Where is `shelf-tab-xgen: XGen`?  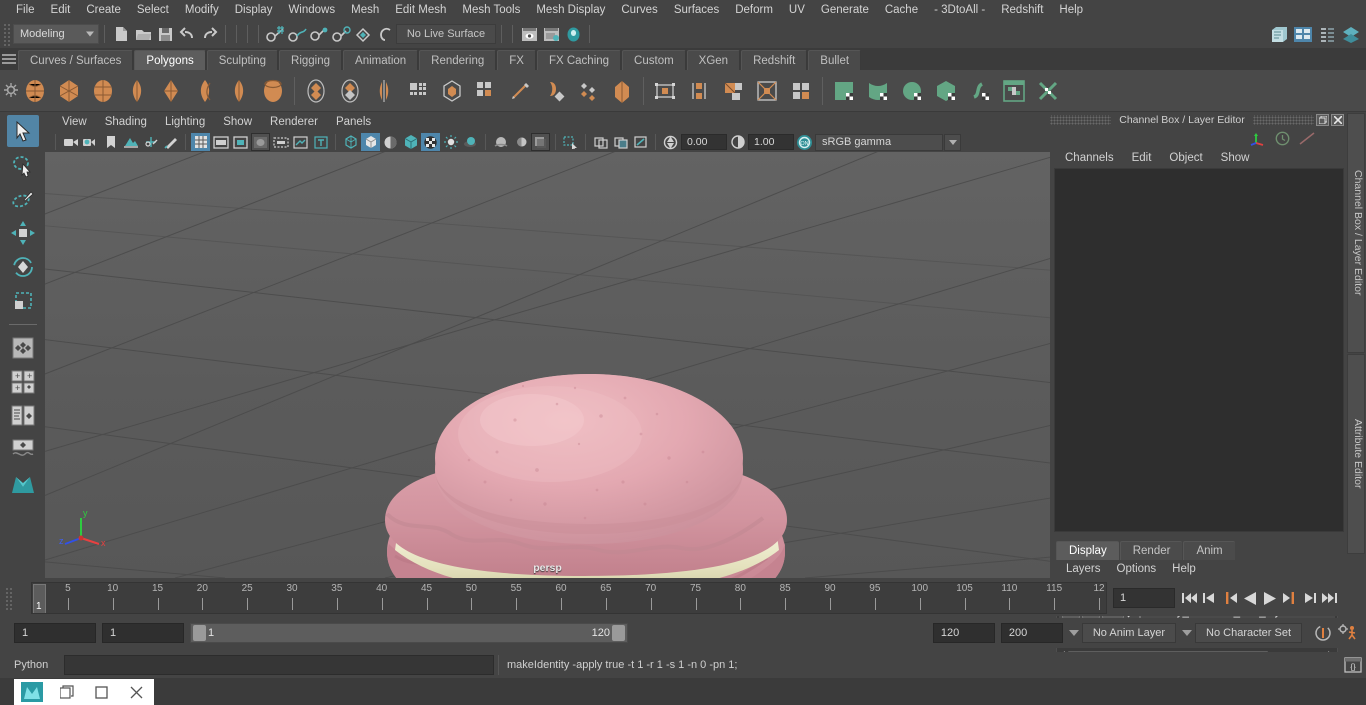 shelf-tab-xgen: XGen is located at coordinates (713, 60).